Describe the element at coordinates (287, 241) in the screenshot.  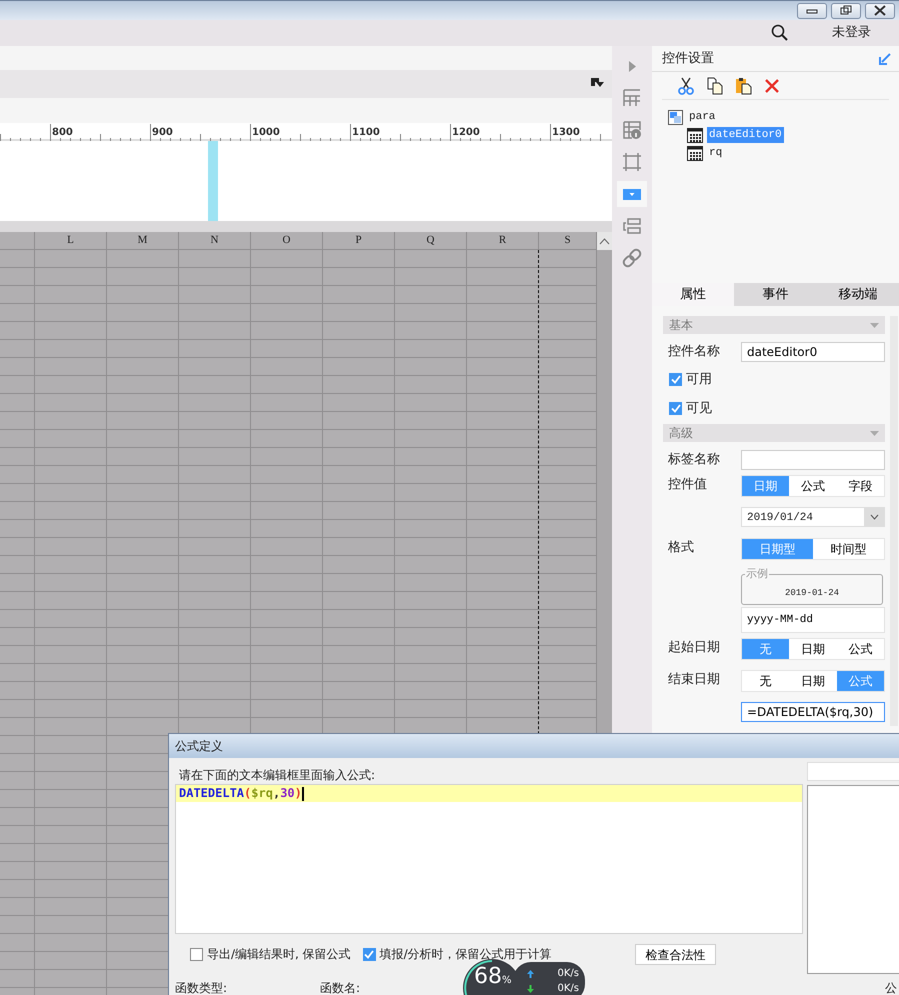
I see `column-header: O` at that location.